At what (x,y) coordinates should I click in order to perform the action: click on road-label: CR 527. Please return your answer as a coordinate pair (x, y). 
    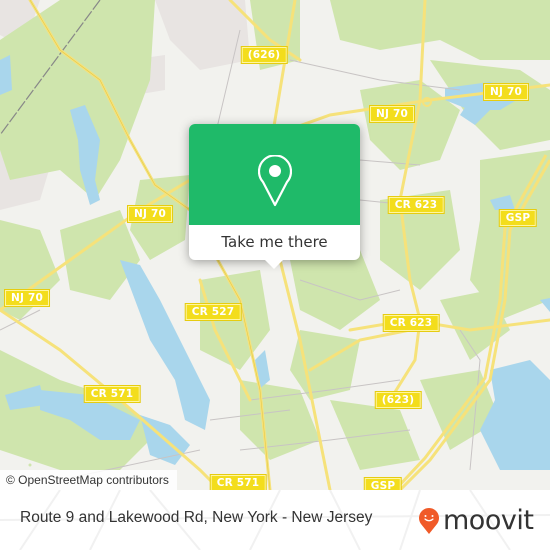
    Looking at the image, I should click on (213, 312).